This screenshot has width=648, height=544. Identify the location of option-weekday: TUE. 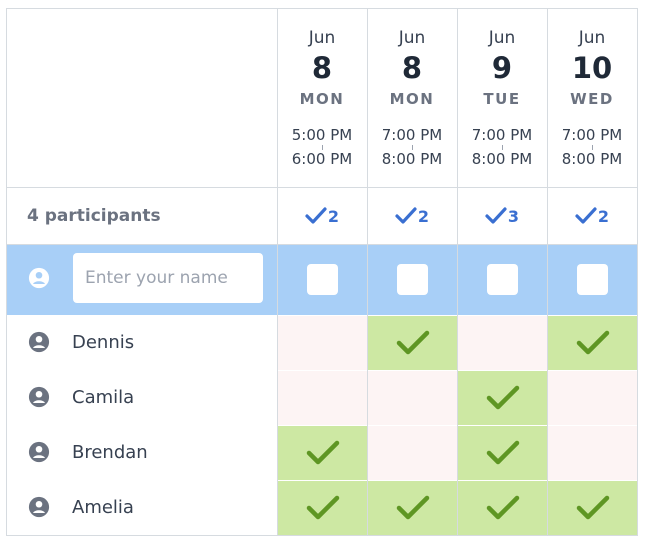
(502, 99).